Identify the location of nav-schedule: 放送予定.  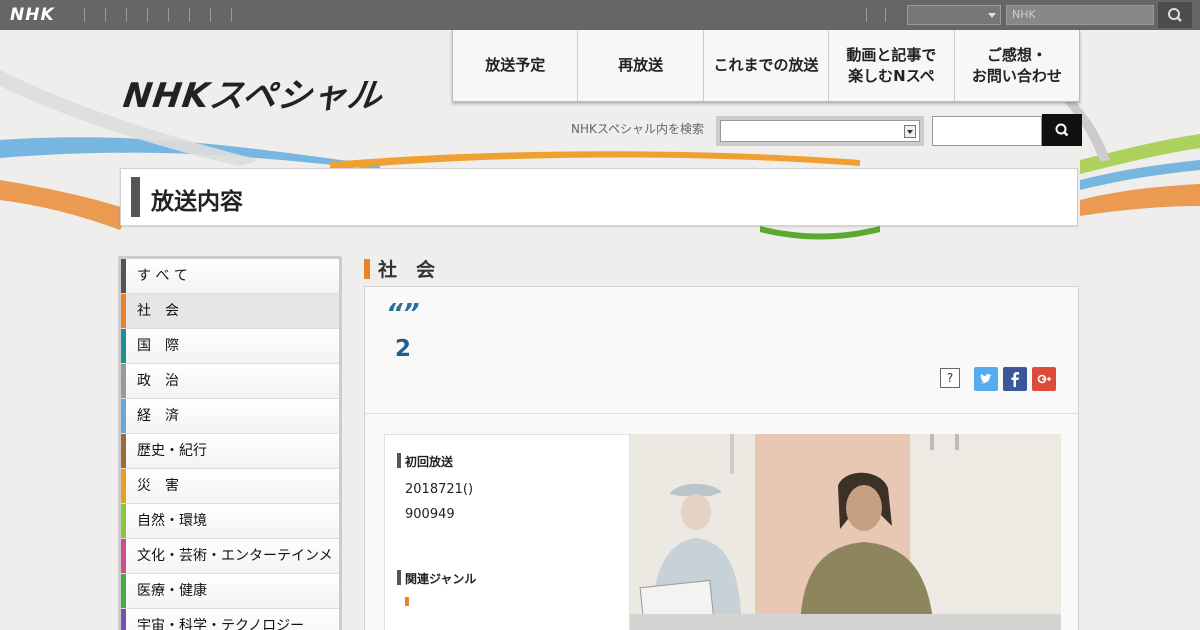
(515, 65).